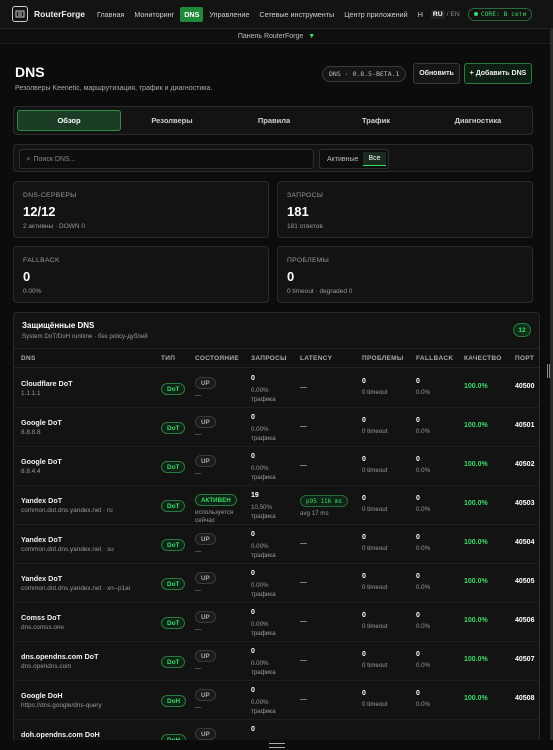 This screenshot has height=750, width=553. I want to click on search-bar: ⌕ Поиск DNS... Активные Все, so click(273, 158).